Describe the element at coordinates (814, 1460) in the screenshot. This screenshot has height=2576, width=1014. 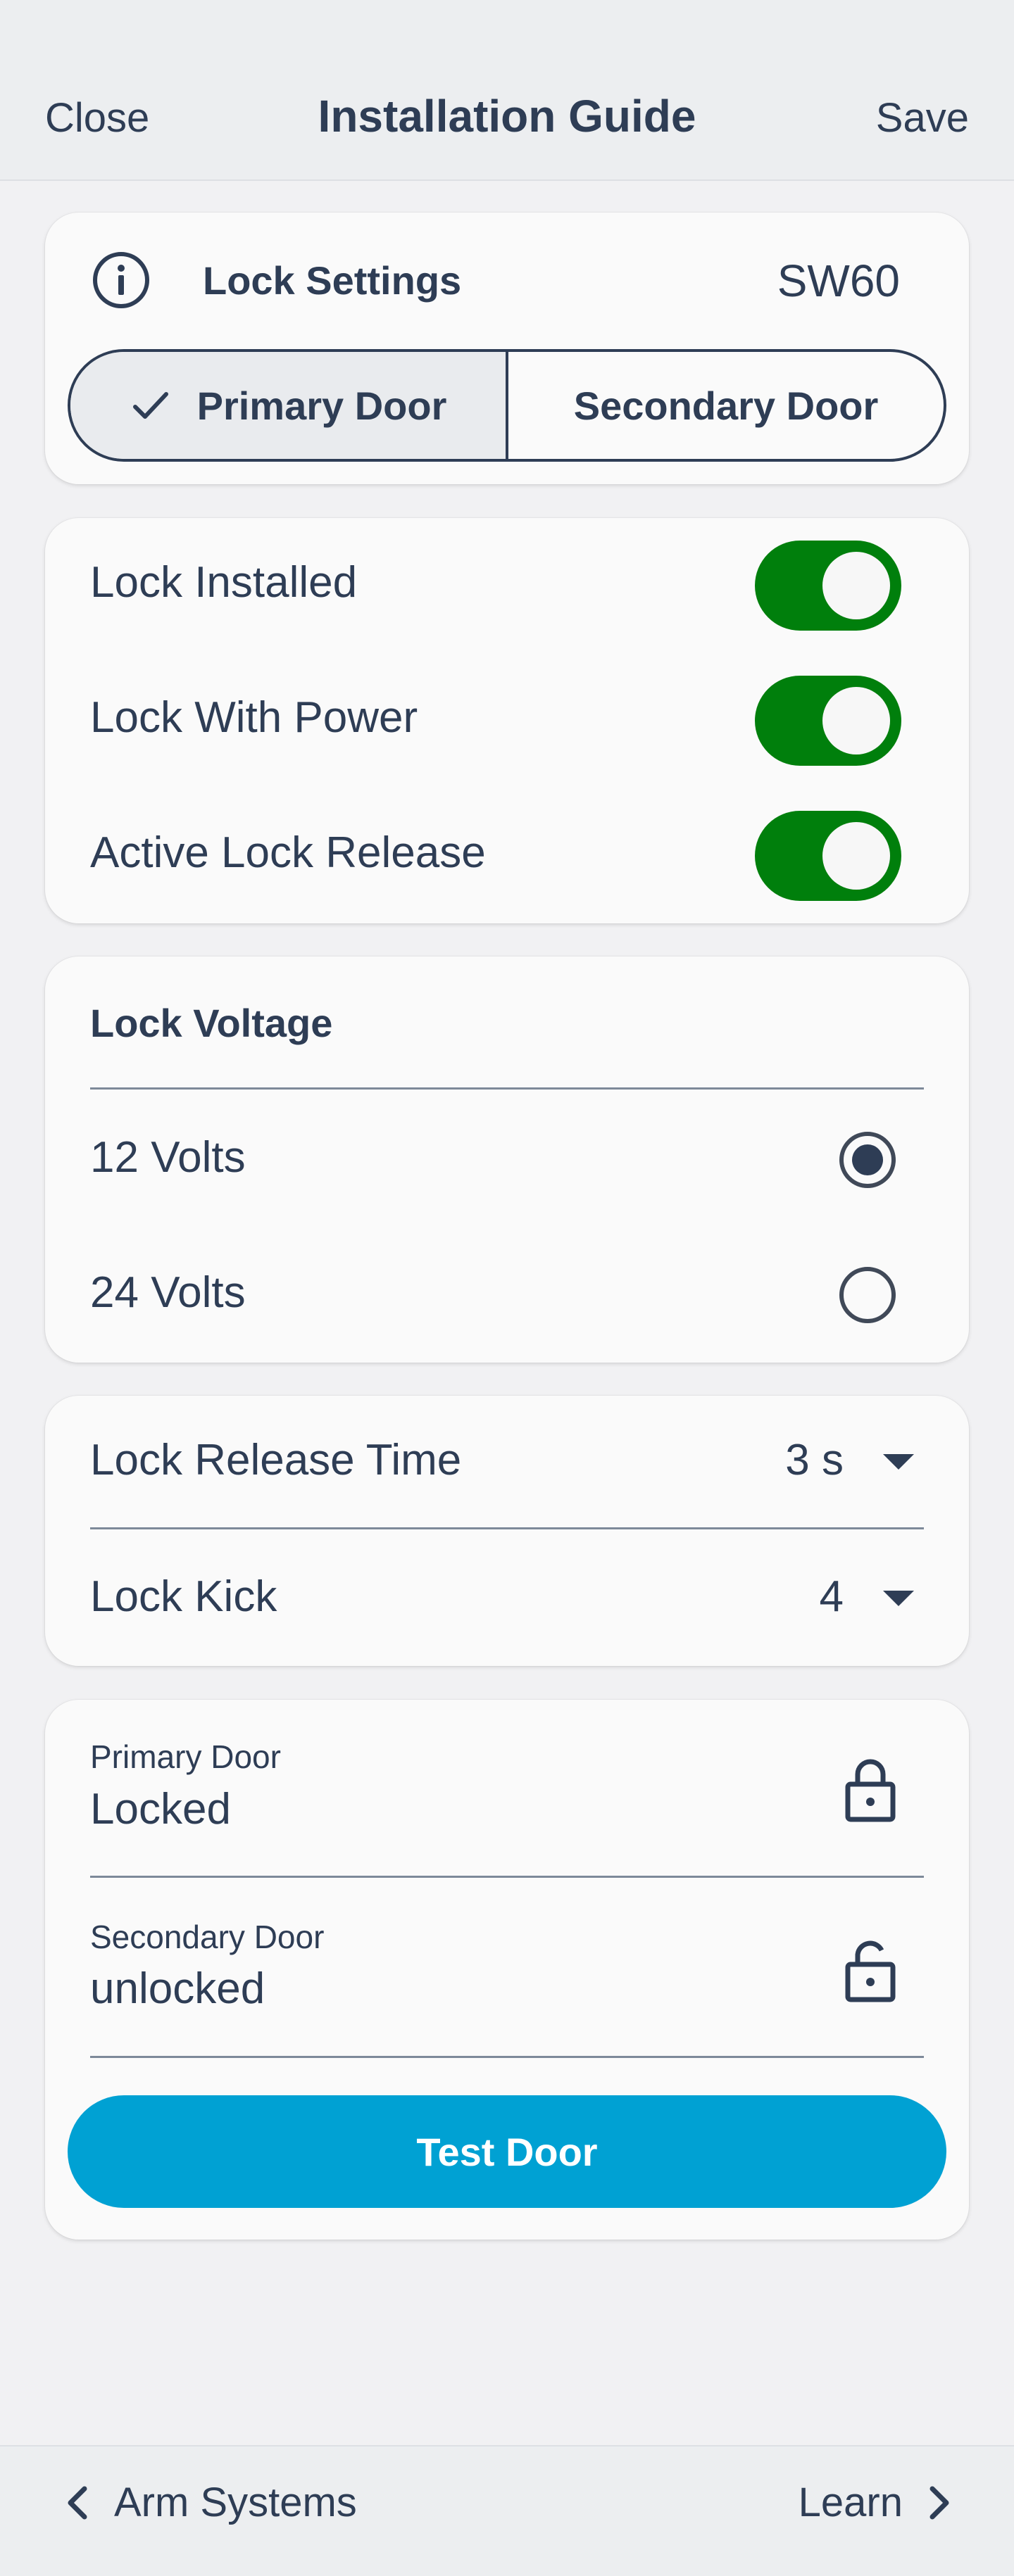
I see `lock-release-time-value: 3 s` at that location.